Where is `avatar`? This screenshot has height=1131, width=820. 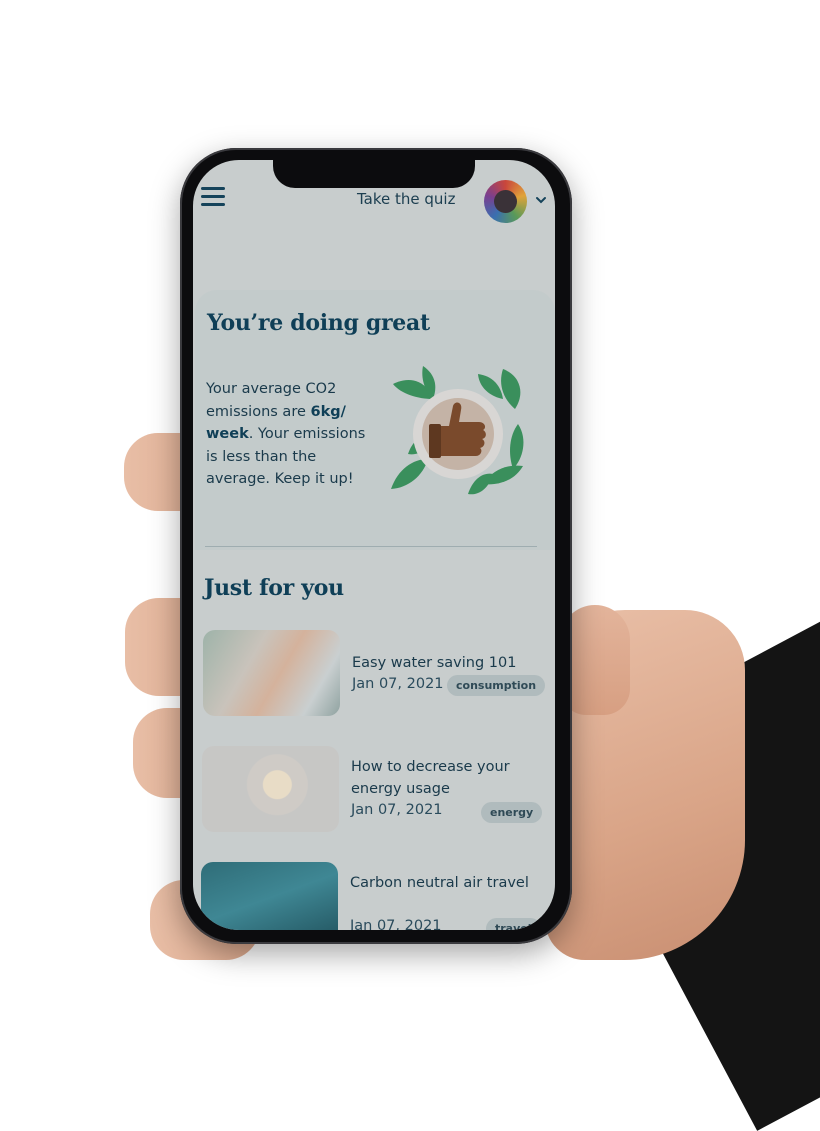
avatar is located at coordinates (505, 201).